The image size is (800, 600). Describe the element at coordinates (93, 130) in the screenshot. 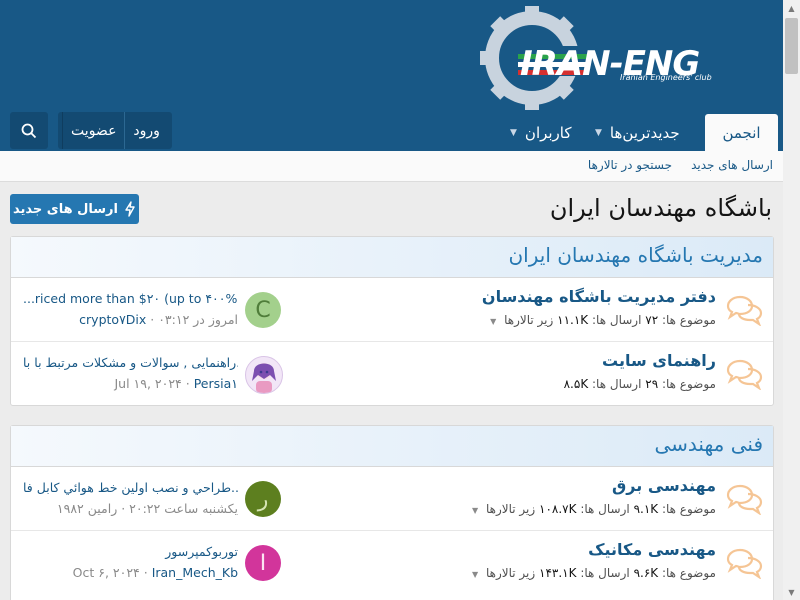

I see `register-button: عضویت` at that location.